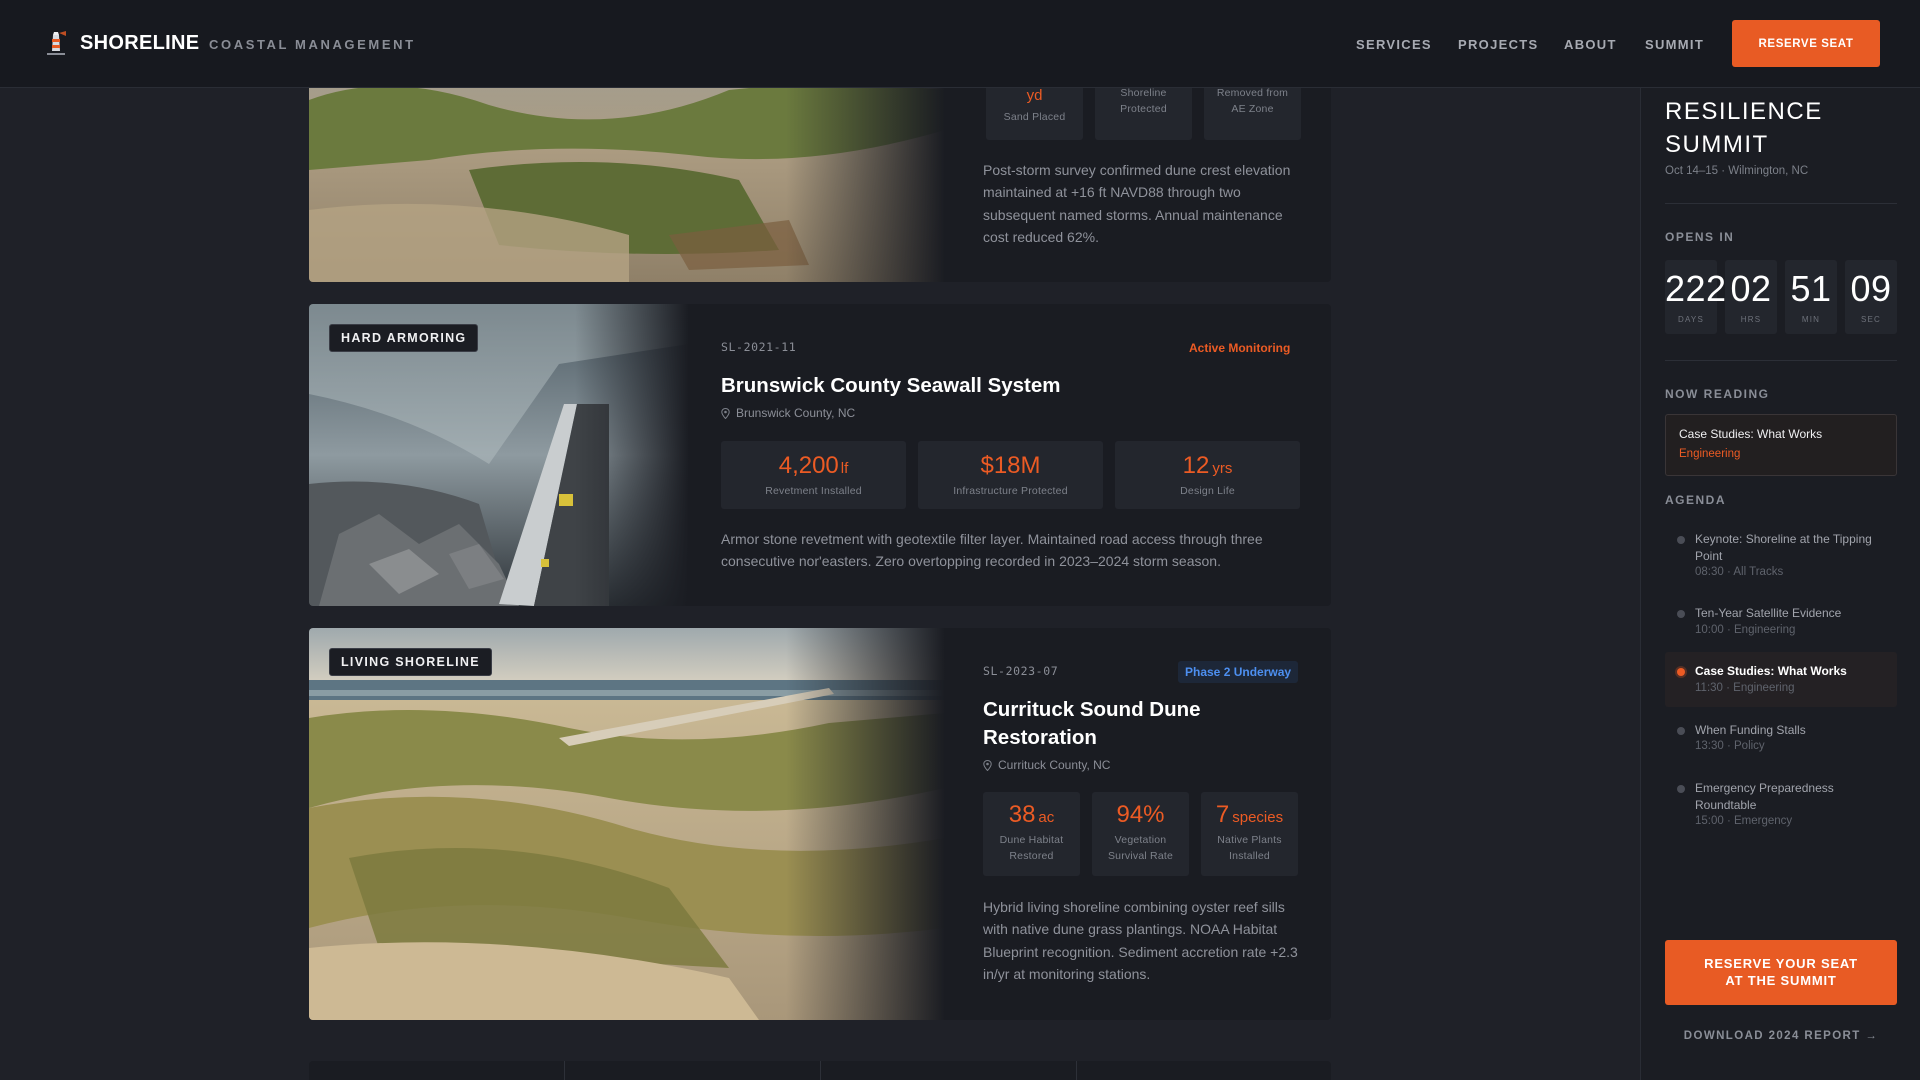 This screenshot has height=1080, width=1920. What do you see at coordinates (1751, 434) in the screenshot?
I see `now-reading-title: Case Studies: What Works` at bounding box center [1751, 434].